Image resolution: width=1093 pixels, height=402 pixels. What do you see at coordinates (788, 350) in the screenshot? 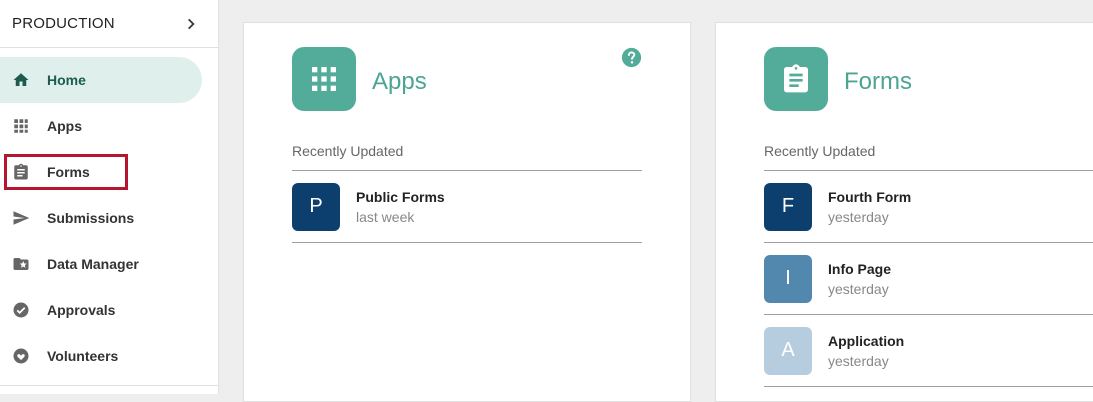
I see `avatar: A` at bounding box center [788, 350].